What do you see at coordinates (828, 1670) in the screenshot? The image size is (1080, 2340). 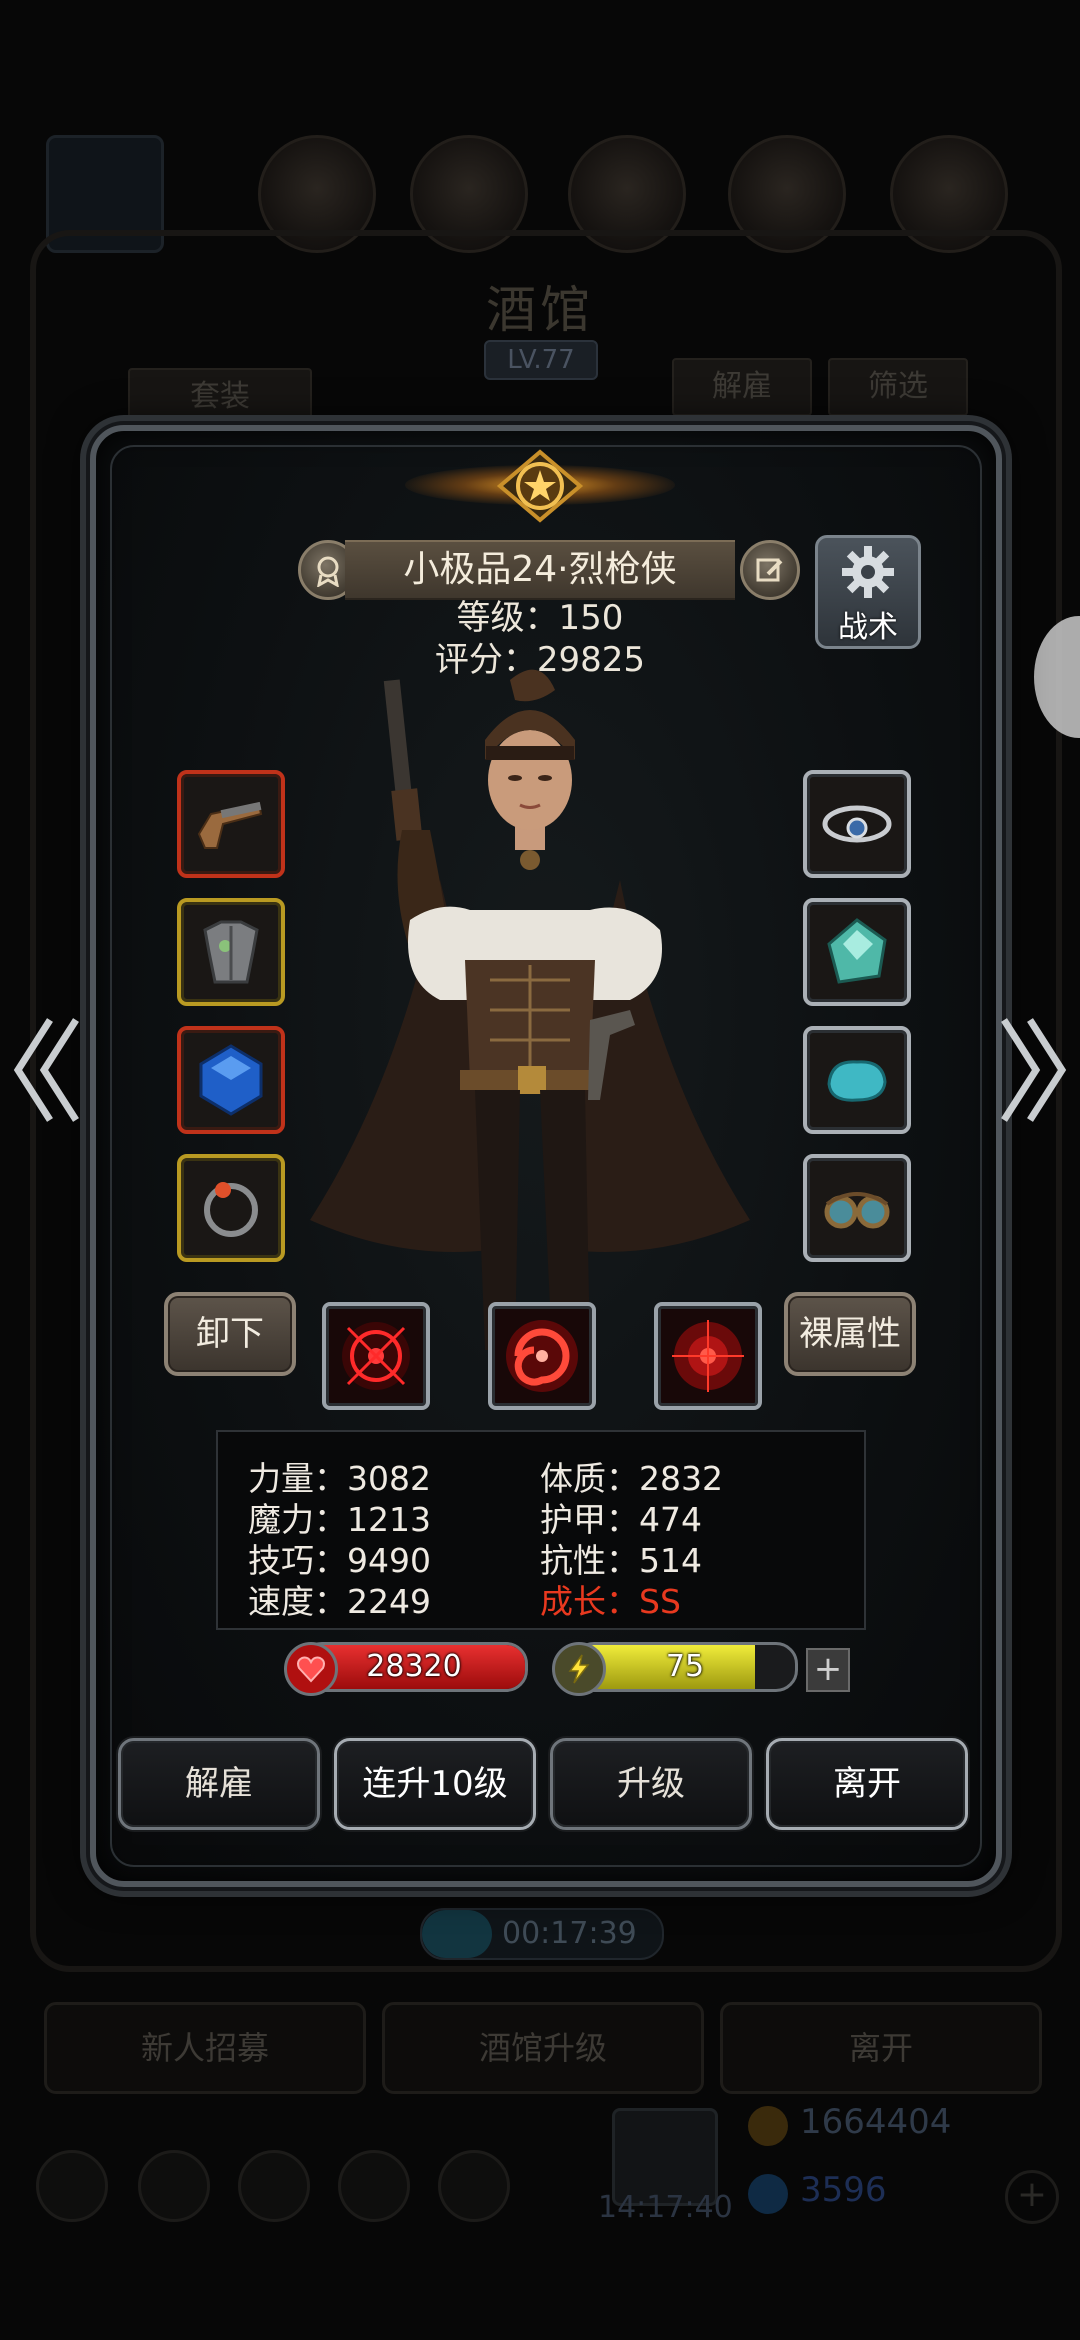 I see `add-energy-button: +` at bounding box center [828, 1670].